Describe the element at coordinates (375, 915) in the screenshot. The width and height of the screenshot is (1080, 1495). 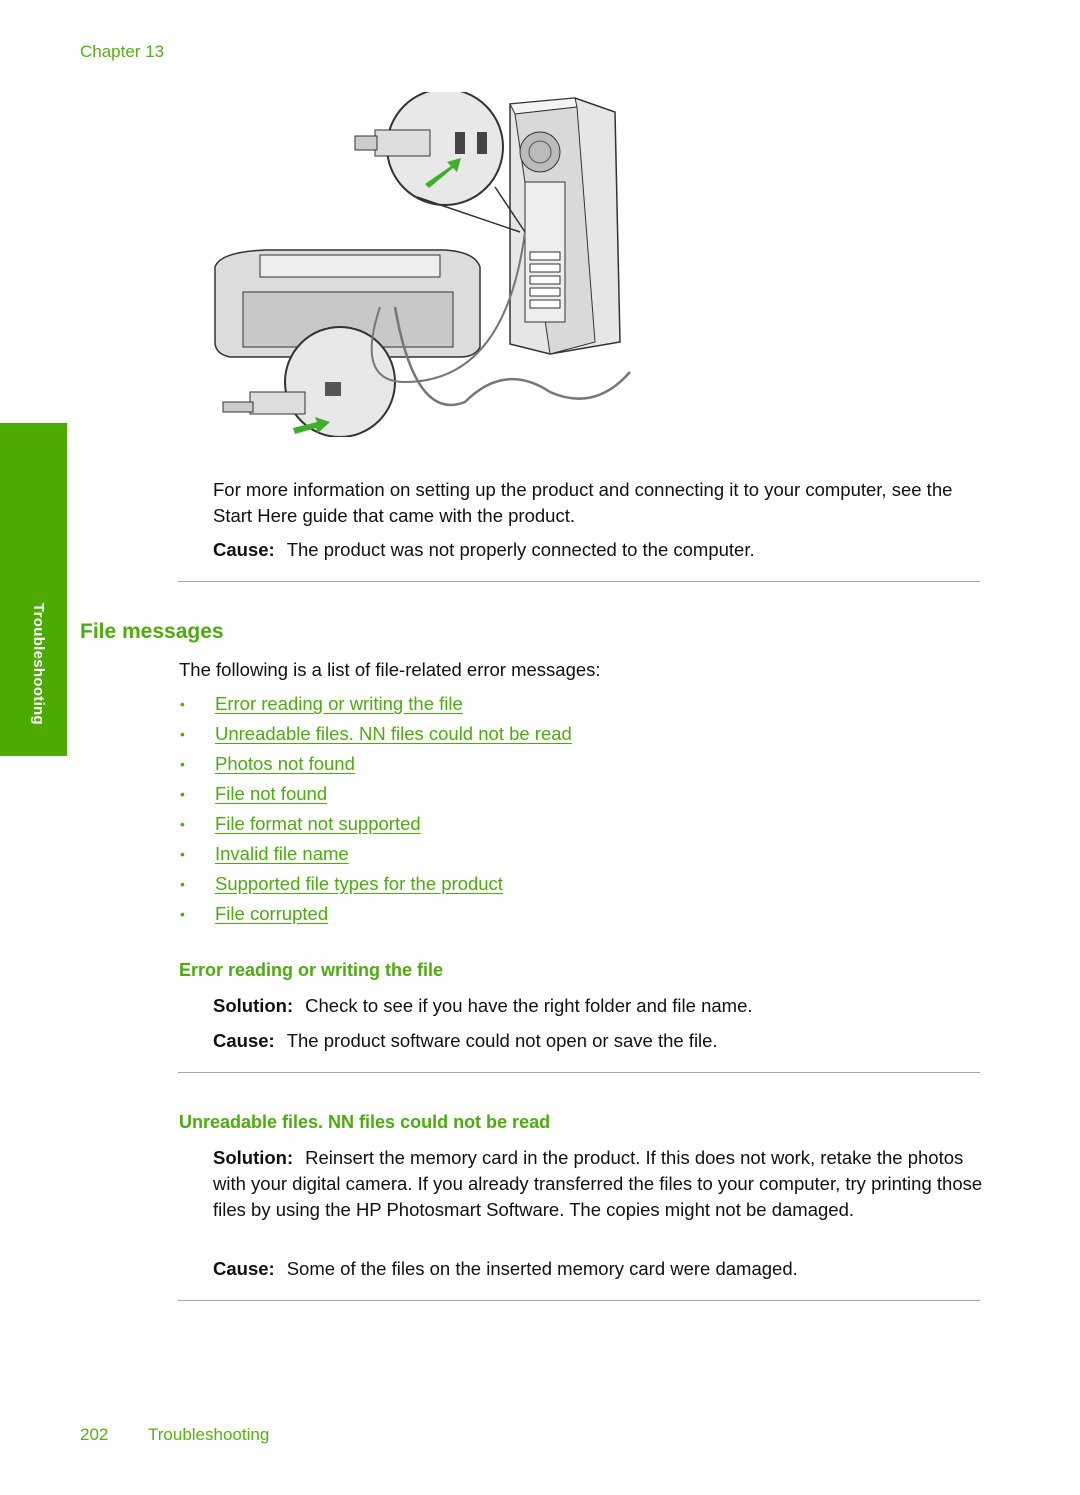
I see `list-item: • File corrupted` at that location.